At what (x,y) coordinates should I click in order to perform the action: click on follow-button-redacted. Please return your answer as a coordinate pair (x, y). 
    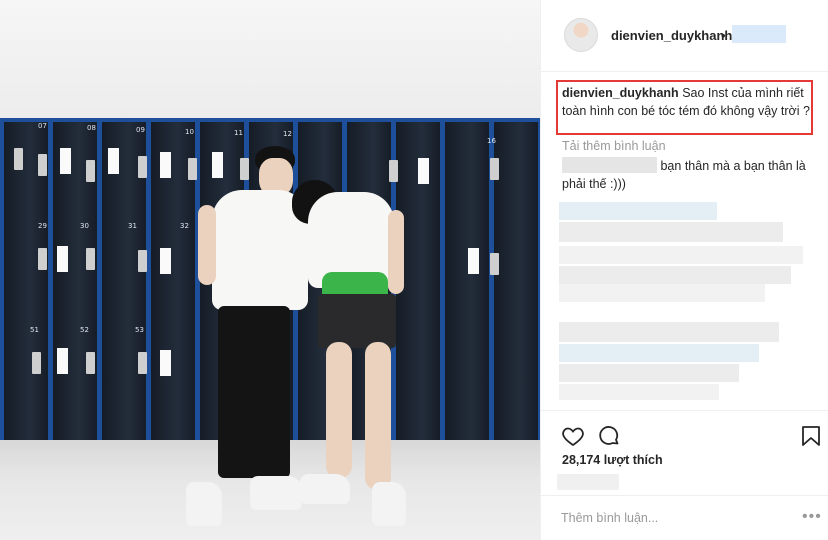
    Looking at the image, I should click on (759, 34).